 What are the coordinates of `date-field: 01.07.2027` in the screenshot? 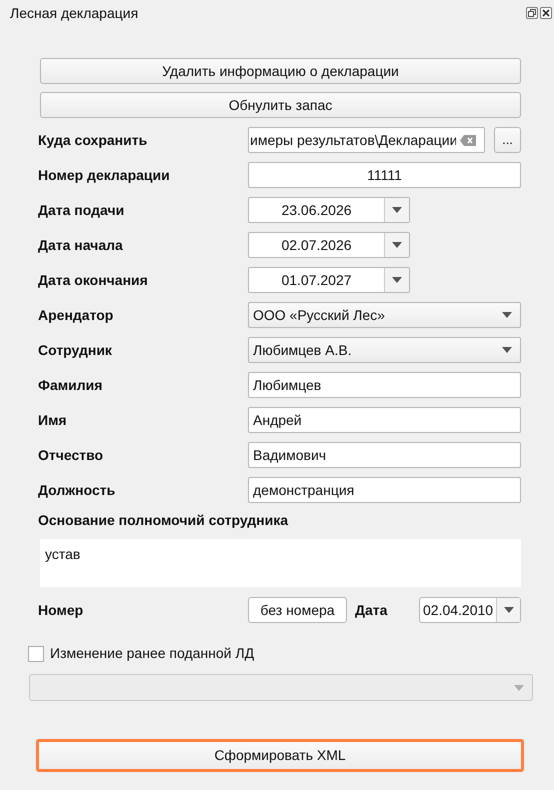 It's located at (329, 280).